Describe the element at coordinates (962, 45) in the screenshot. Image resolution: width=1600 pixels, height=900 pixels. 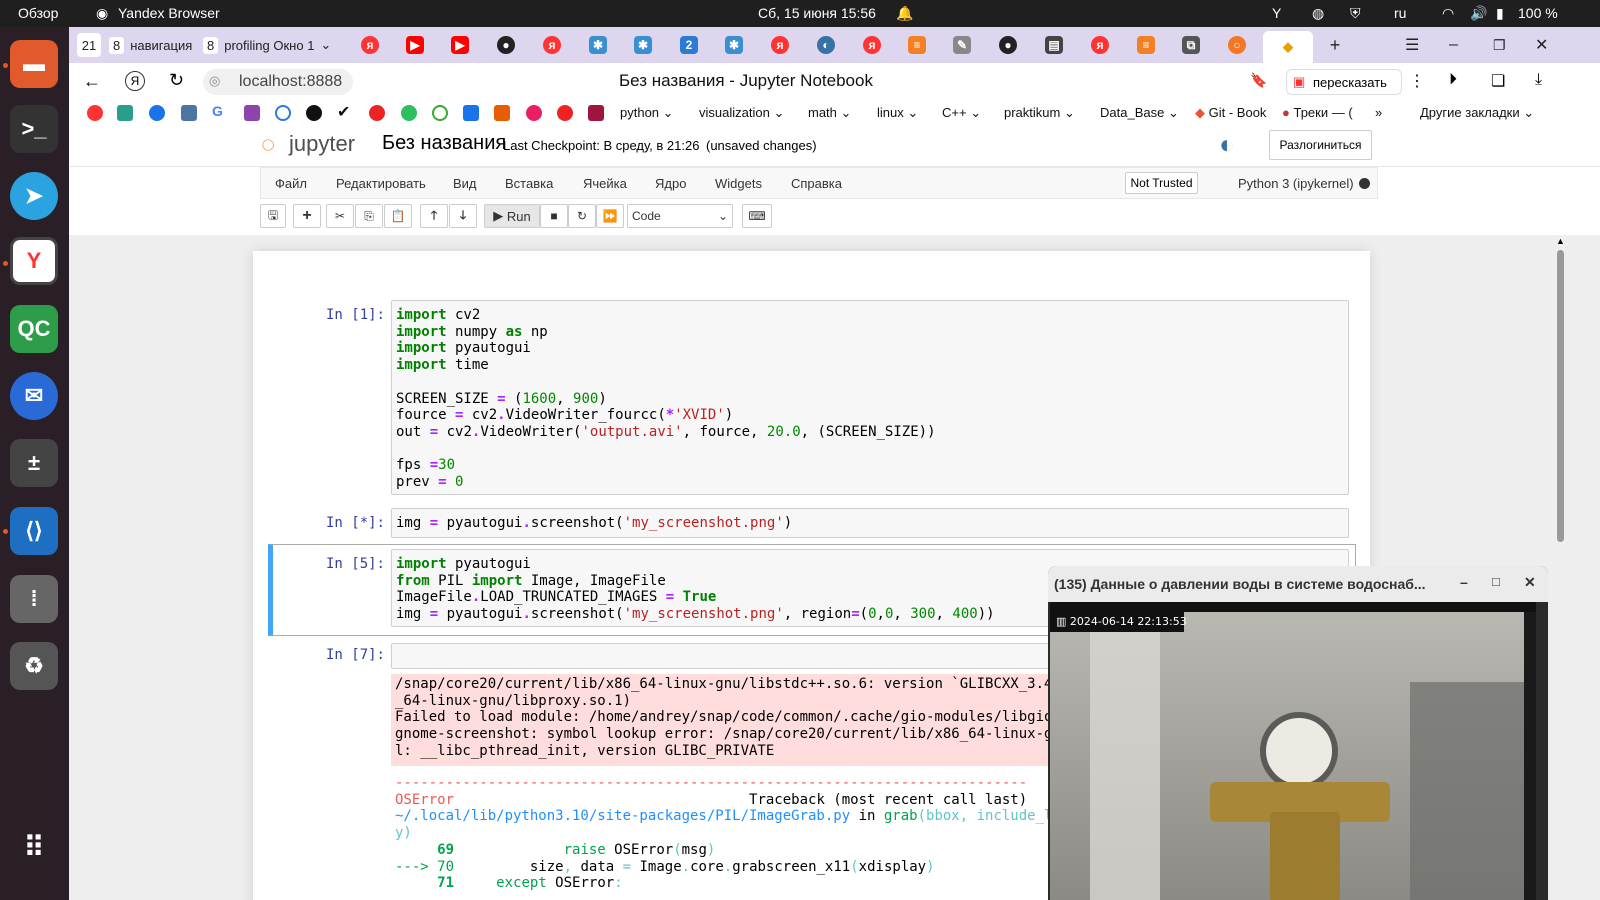
I see `tab-app-icon: ✎` at that location.